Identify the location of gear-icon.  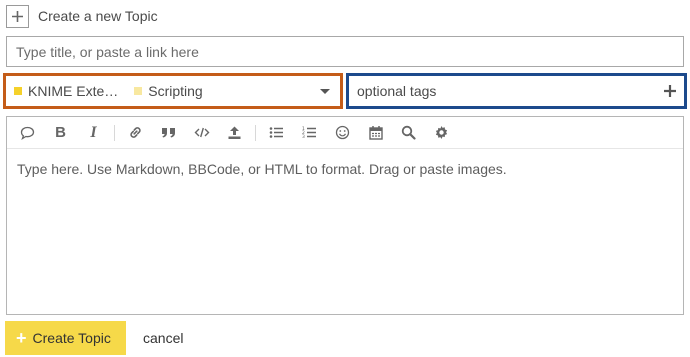
(441, 133).